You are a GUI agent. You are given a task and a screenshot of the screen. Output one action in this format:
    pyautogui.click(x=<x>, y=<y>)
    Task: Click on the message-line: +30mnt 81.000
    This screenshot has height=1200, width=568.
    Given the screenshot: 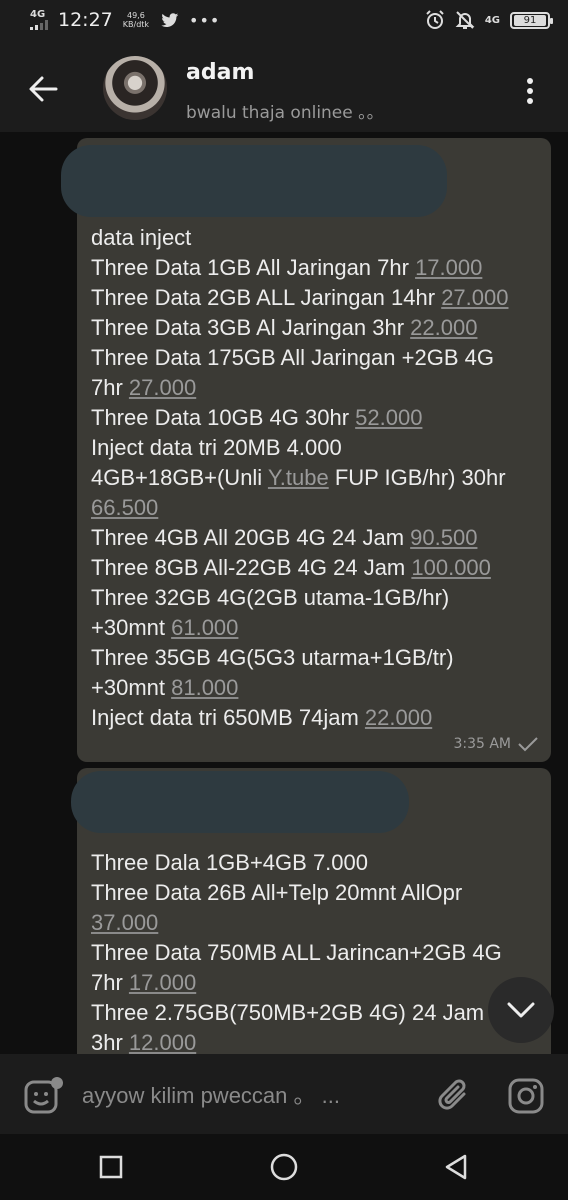 What is the action you would take?
    pyautogui.click(x=317, y=688)
    